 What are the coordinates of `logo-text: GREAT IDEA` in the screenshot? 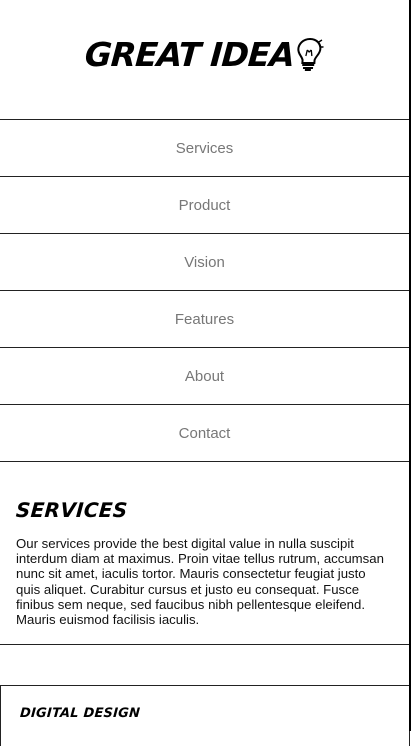 It's located at (189, 53).